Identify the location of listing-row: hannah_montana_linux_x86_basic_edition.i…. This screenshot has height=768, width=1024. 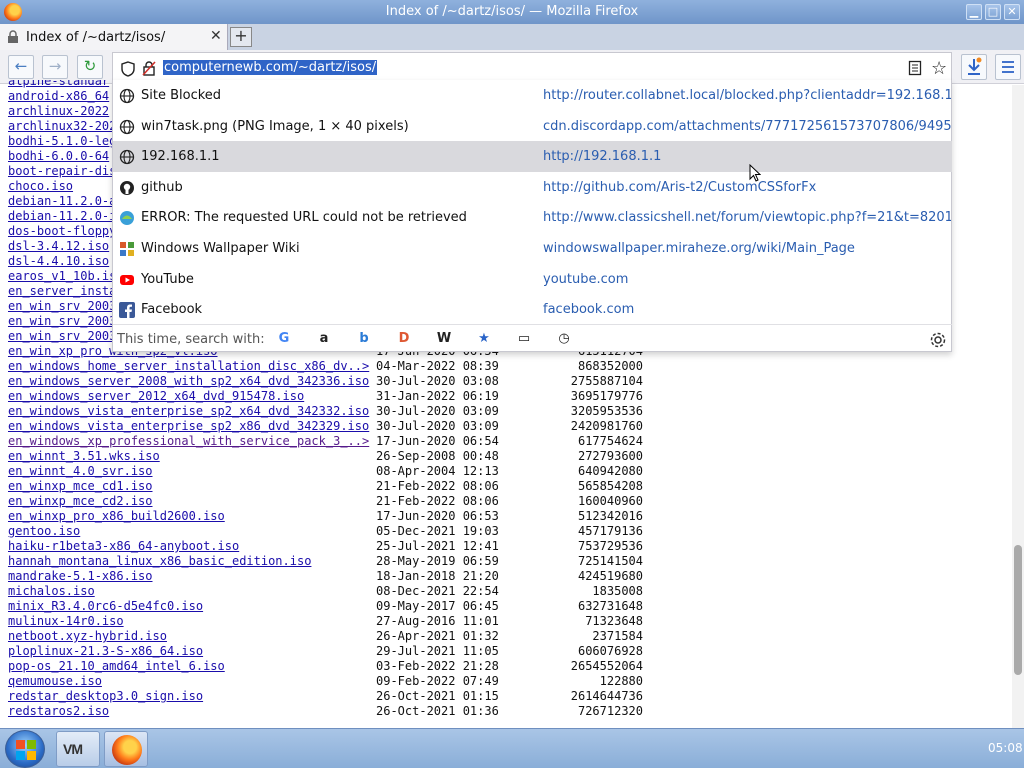
(325, 561).